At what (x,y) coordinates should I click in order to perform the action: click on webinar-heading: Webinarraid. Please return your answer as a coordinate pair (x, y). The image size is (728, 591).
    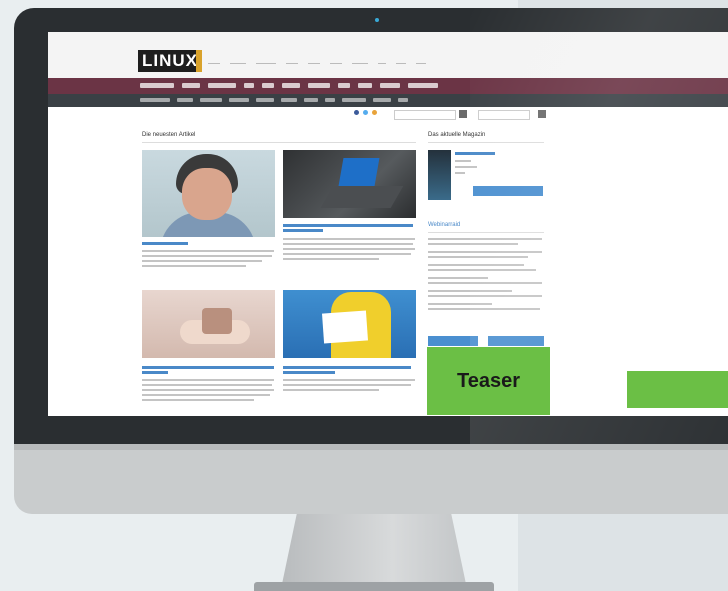
    Looking at the image, I should click on (444, 225).